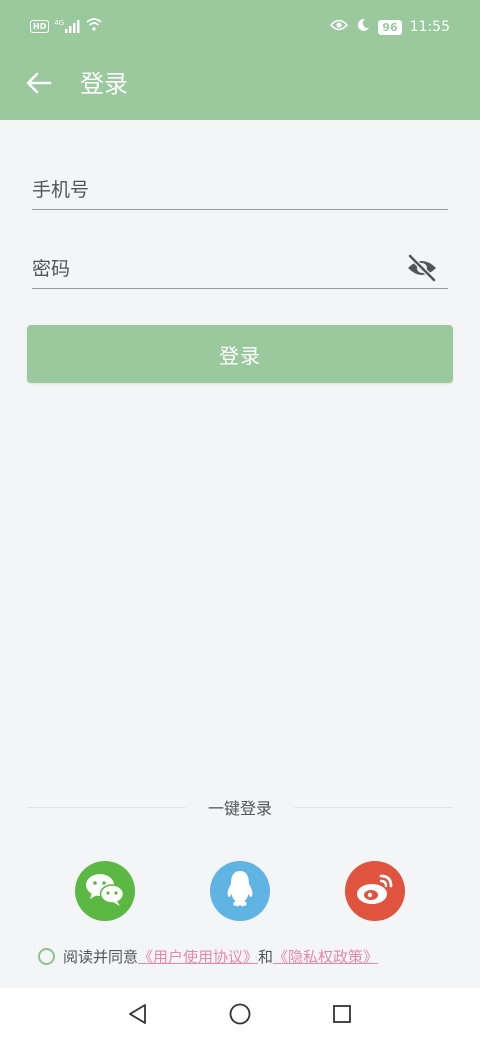 The width and height of the screenshot is (480, 1040). I want to click on weibo-login-button, so click(375, 891).